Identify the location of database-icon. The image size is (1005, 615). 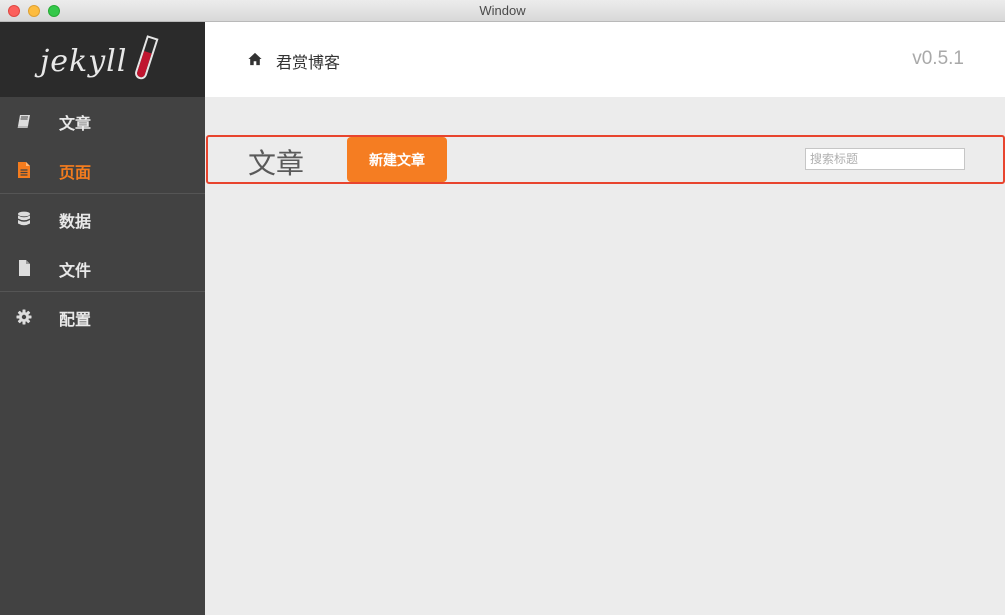
(24, 218).